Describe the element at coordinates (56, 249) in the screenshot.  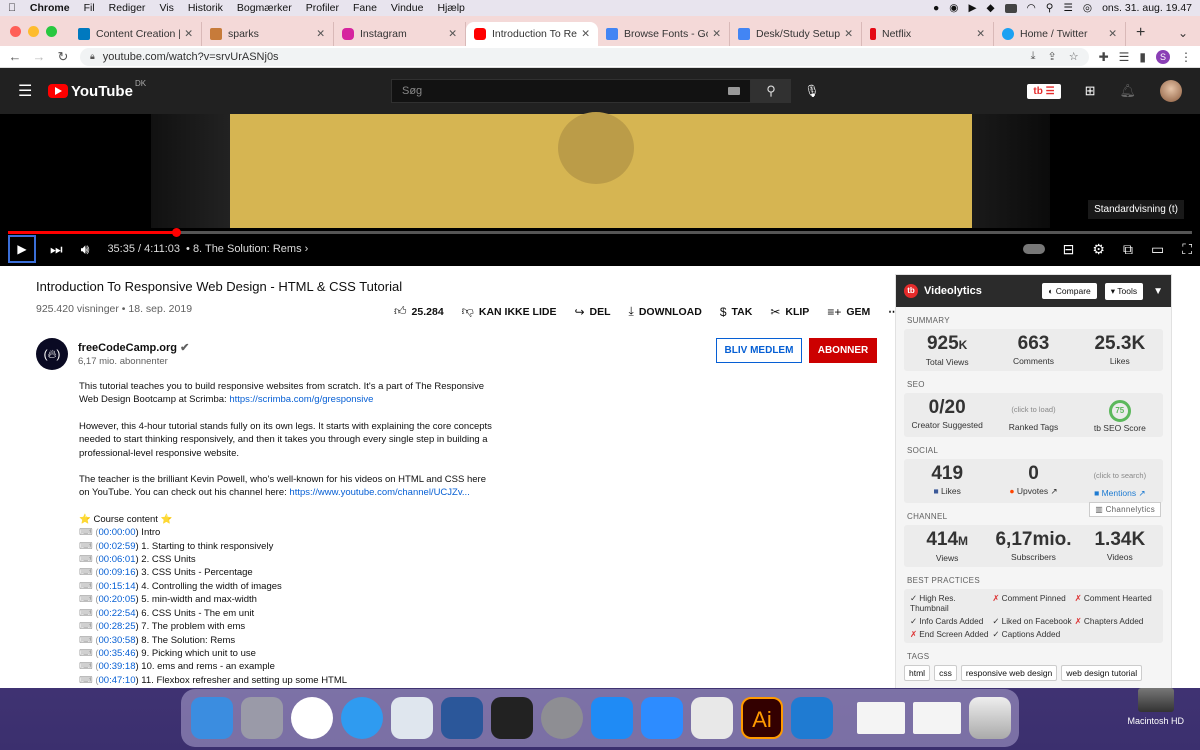
I see `next-video-icon: ⏭` at that location.